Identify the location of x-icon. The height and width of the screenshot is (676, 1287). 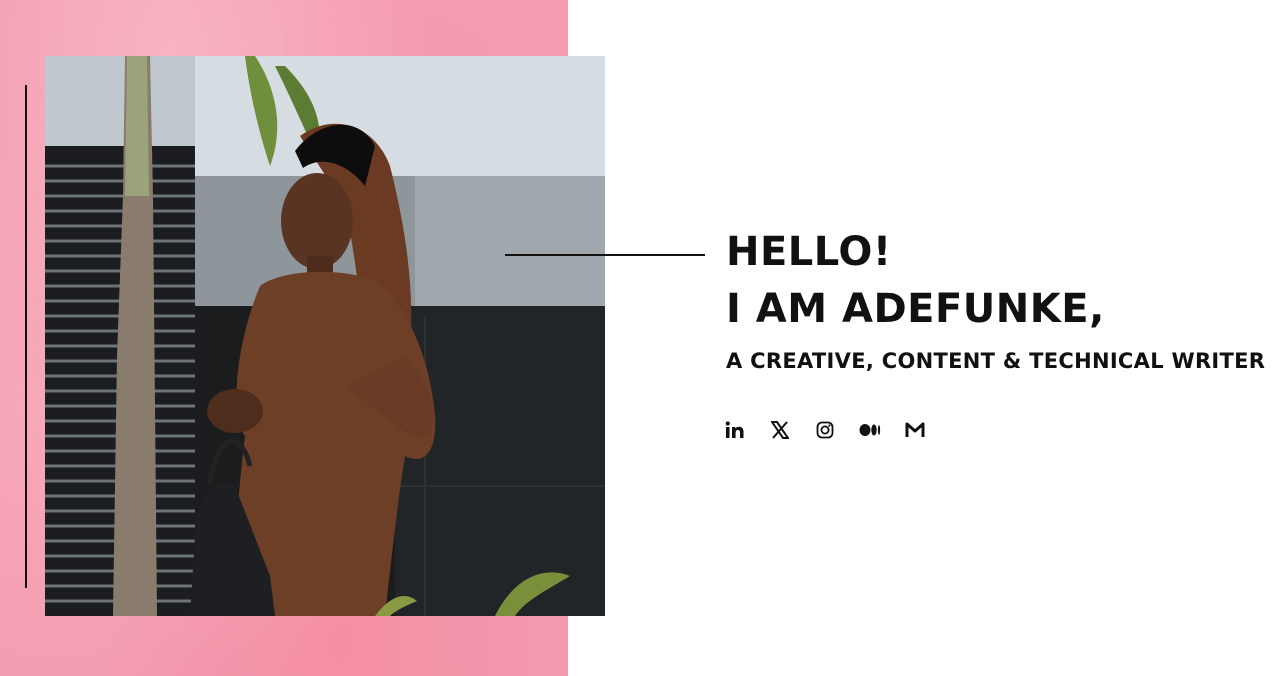
(780, 430).